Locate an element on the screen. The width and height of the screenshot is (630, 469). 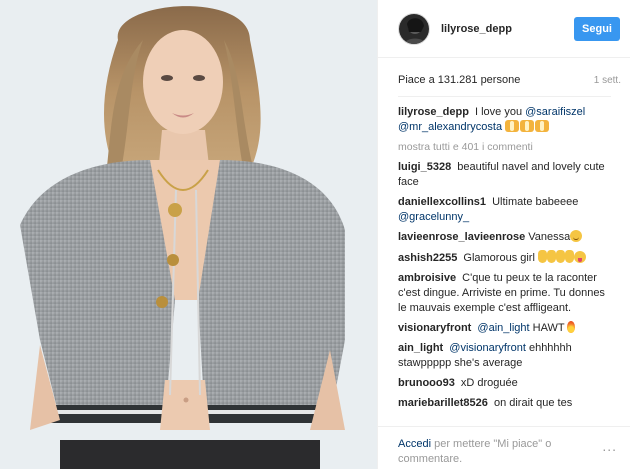
post-author-username: lilyrose_depp is located at coordinates (507, 29).